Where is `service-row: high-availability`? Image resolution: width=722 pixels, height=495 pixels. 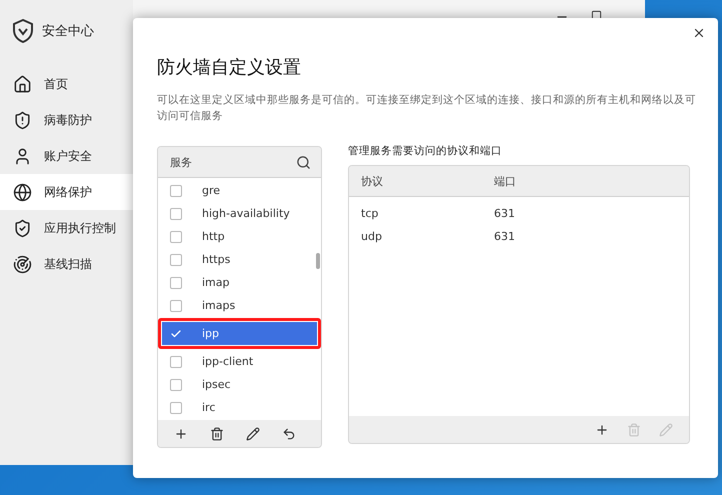
service-row: high-availability is located at coordinates (239, 213).